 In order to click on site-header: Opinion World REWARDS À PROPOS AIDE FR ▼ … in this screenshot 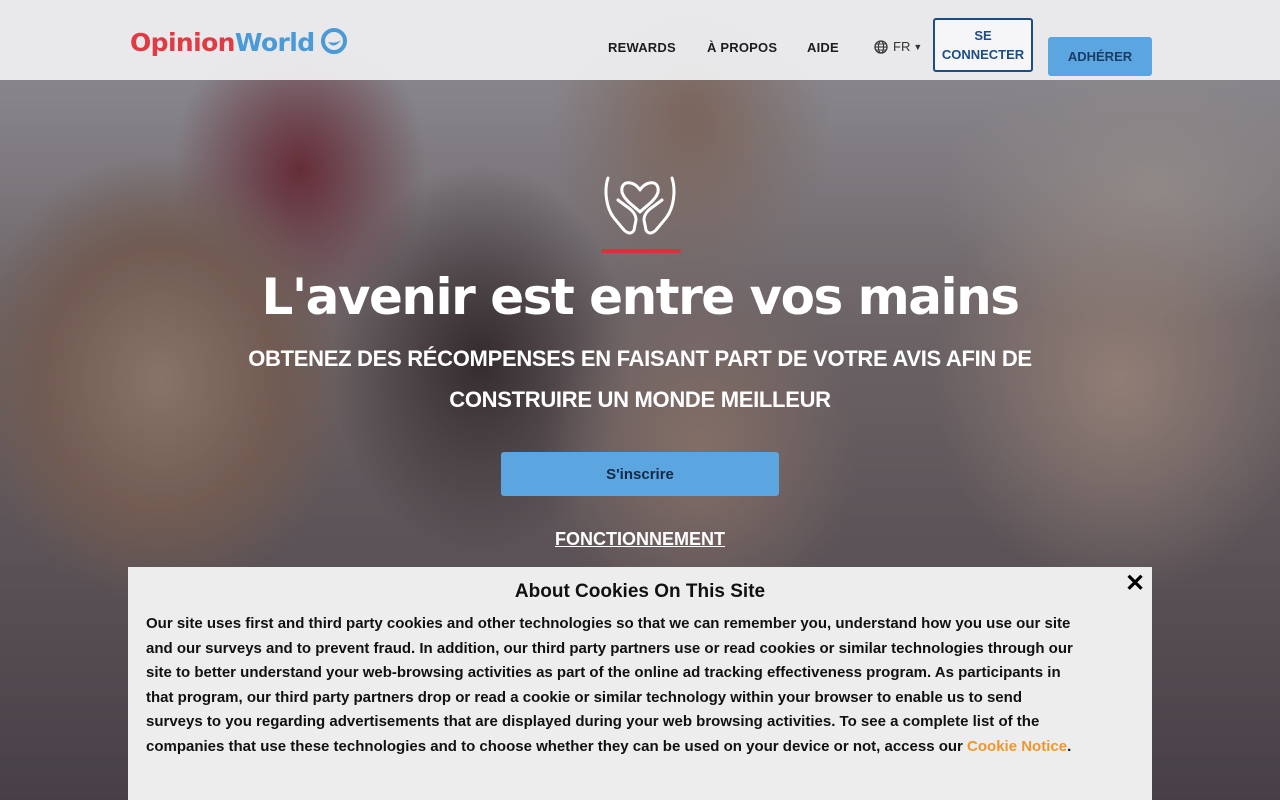, I will do `click(640, 40)`.